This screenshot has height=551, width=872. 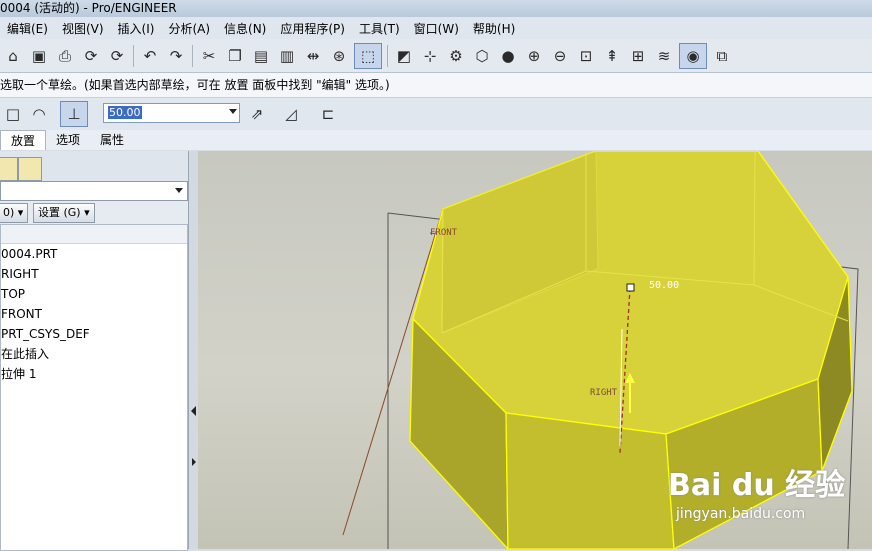 I want to click on cut-icon: ✂, so click(x=209, y=56).